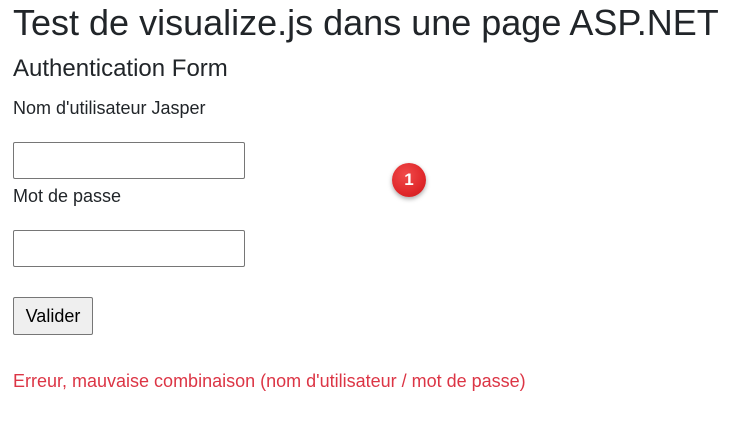  Describe the element at coordinates (109, 108) in the screenshot. I see `username-label: Nom d'utilisateur Jasper` at that location.